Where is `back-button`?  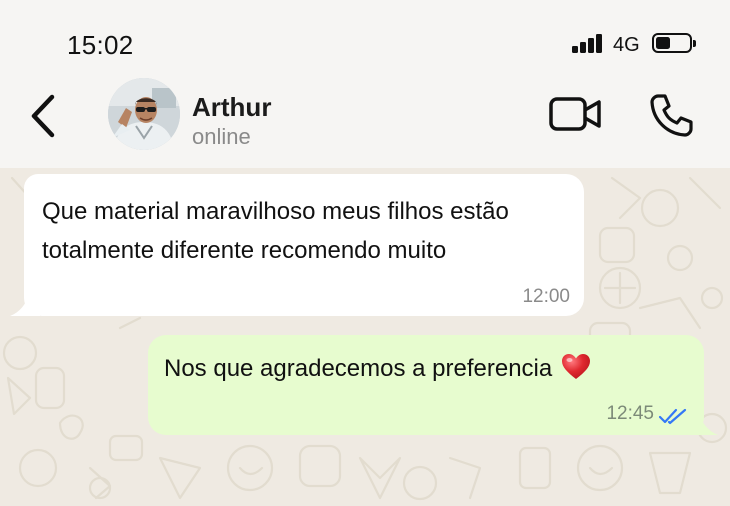 back-button is located at coordinates (43, 116).